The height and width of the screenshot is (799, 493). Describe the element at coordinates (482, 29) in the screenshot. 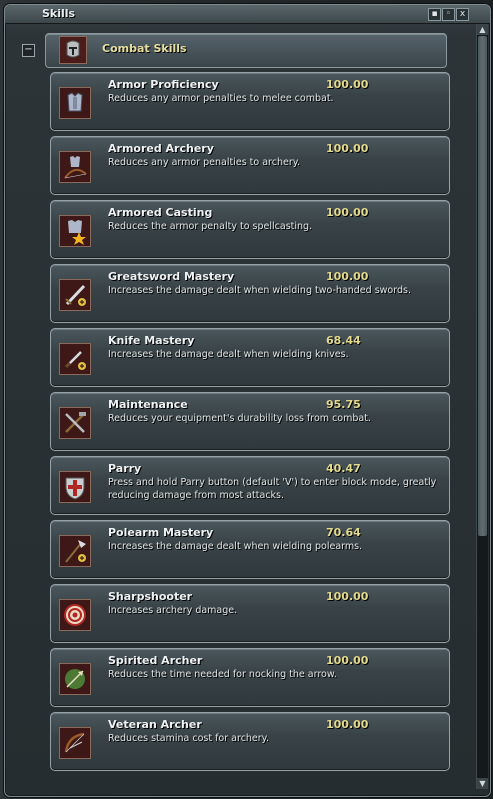

I see `scroll-up-arrow-icon: ▲` at that location.